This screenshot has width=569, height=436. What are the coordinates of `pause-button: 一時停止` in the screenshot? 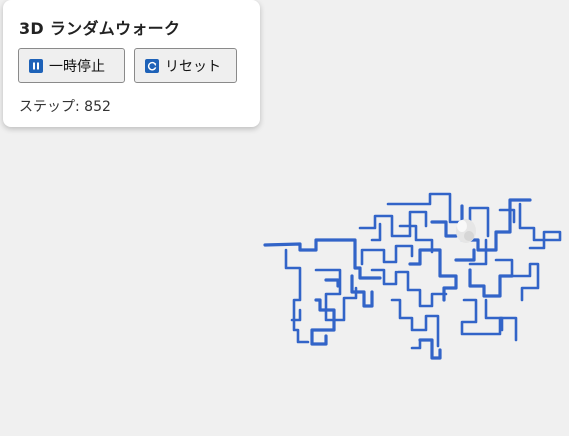 It's located at (71, 65).